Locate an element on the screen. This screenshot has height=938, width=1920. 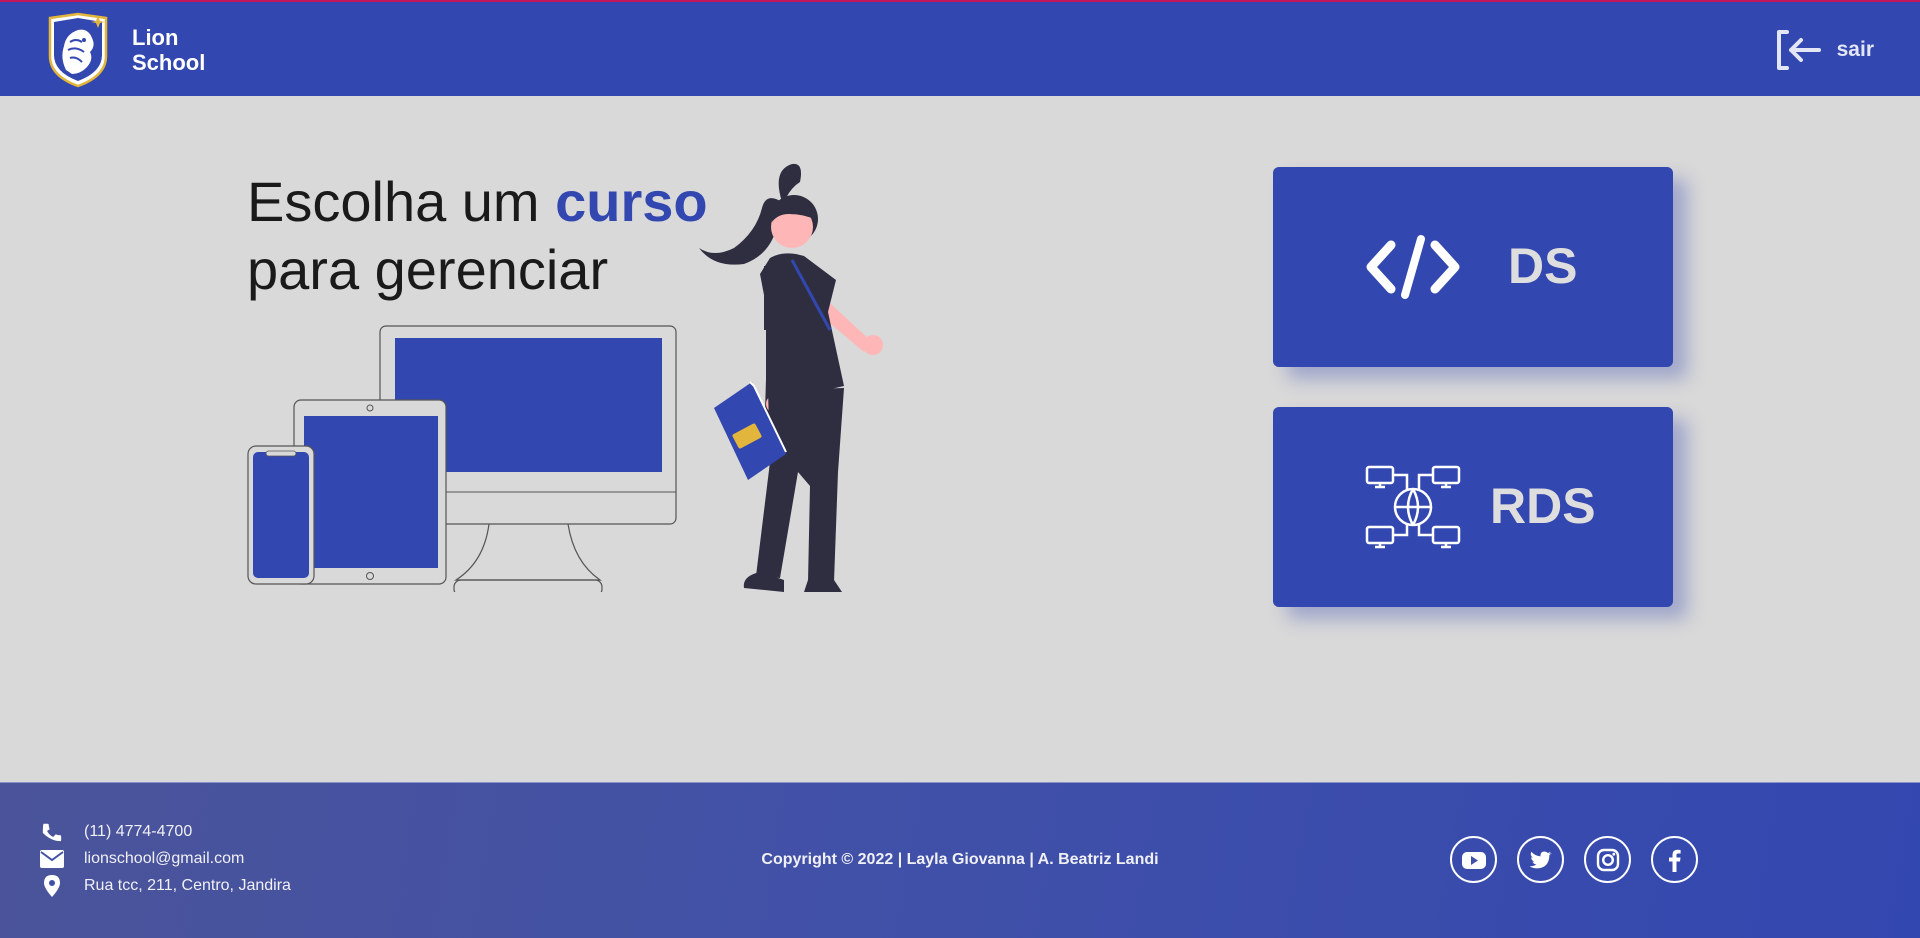
facebook-link is located at coordinates (1674, 859).